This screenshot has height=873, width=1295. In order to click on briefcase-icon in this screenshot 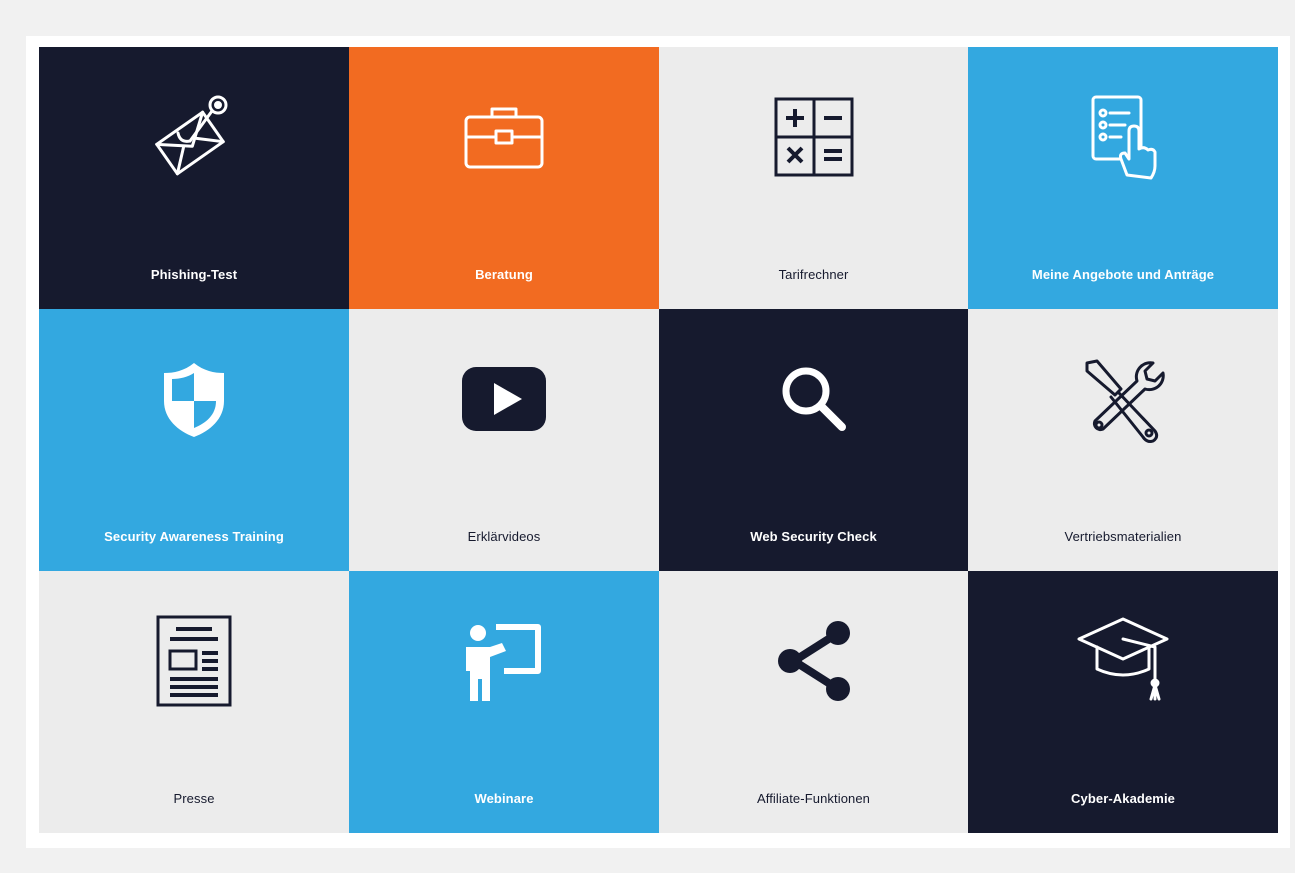, I will do `click(504, 137)`.